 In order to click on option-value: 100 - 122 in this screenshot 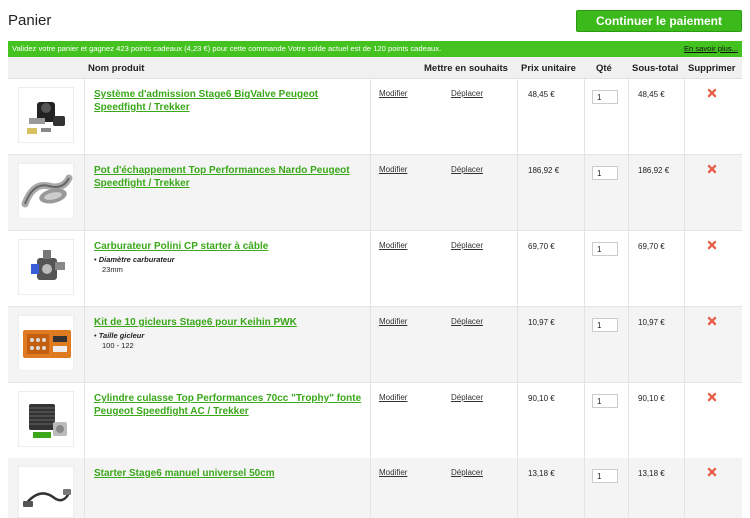, I will do `click(118, 345)`.